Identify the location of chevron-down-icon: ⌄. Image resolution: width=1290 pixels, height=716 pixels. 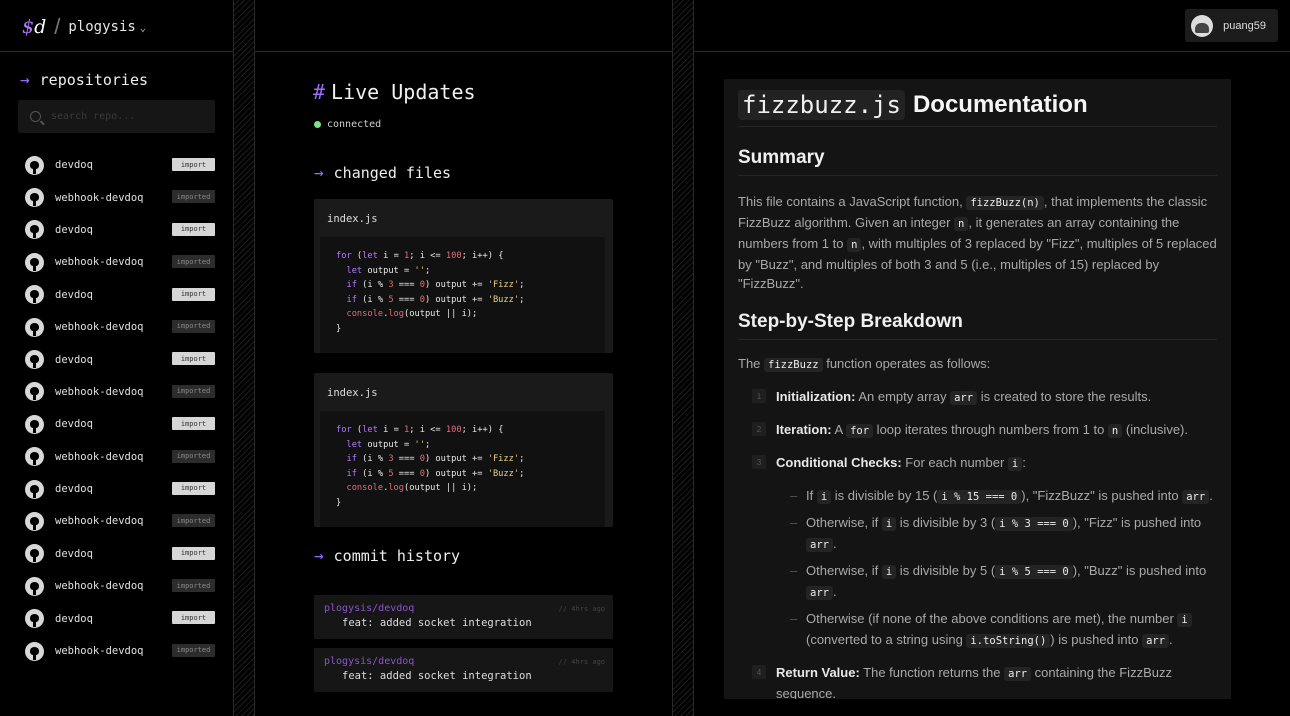
(142, 28).